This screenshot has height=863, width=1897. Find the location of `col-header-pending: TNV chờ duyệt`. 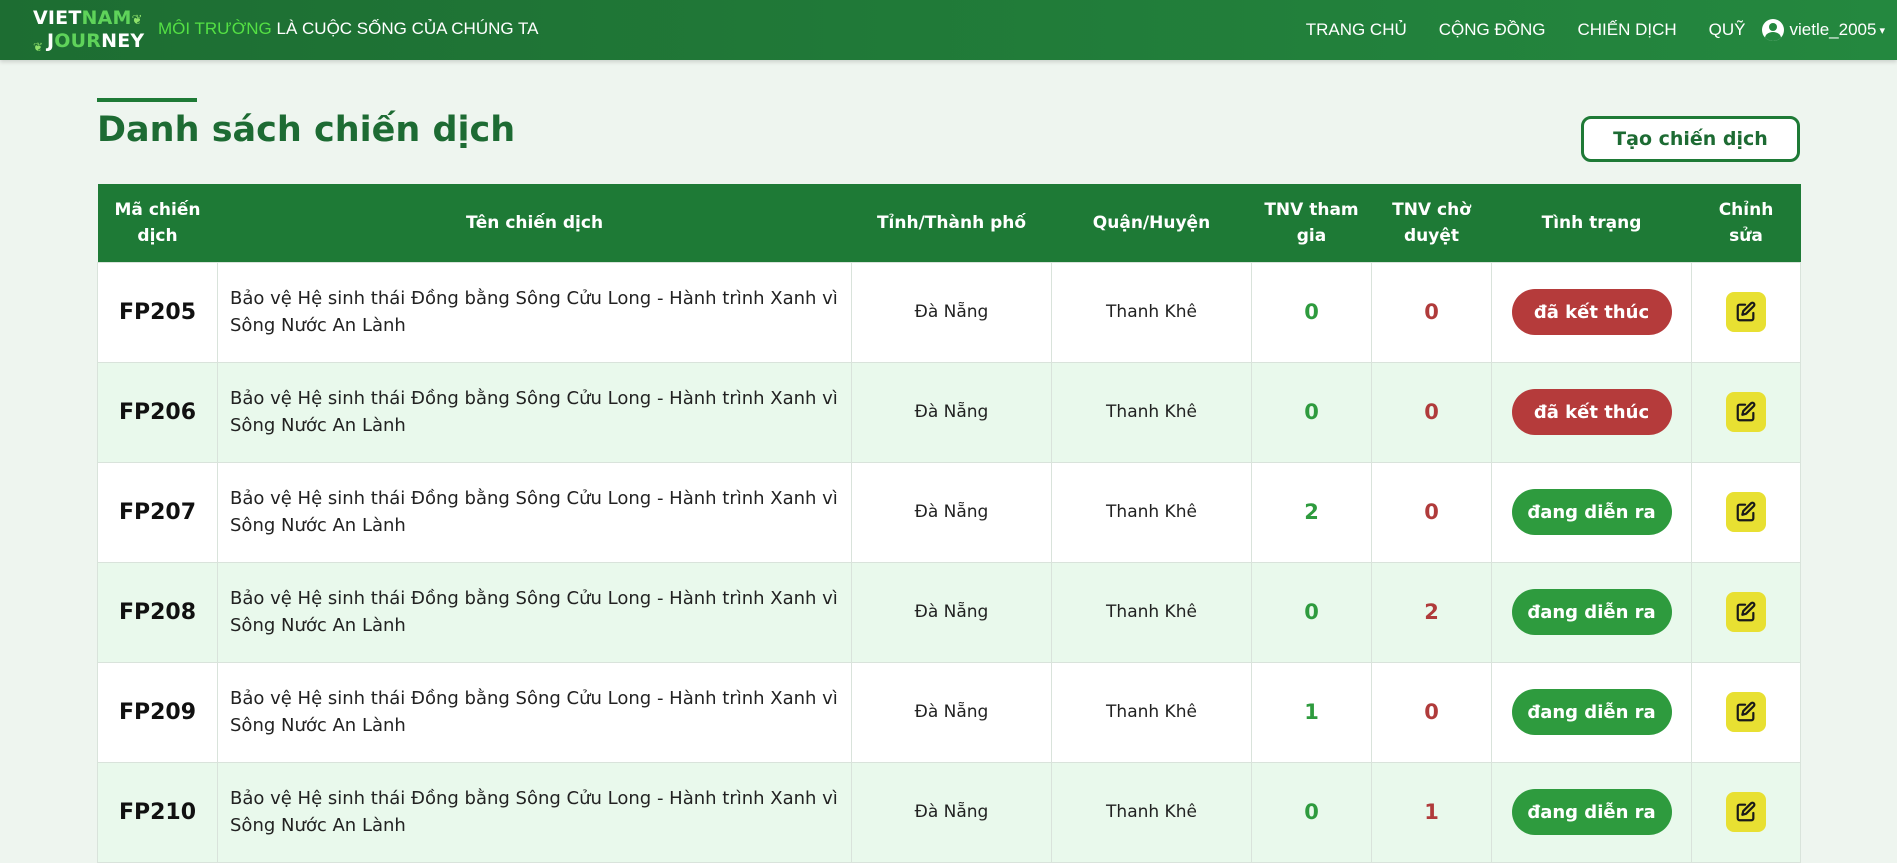

col-header-pending: TNV chờ duyệt is located at coordinates (1431, 222).